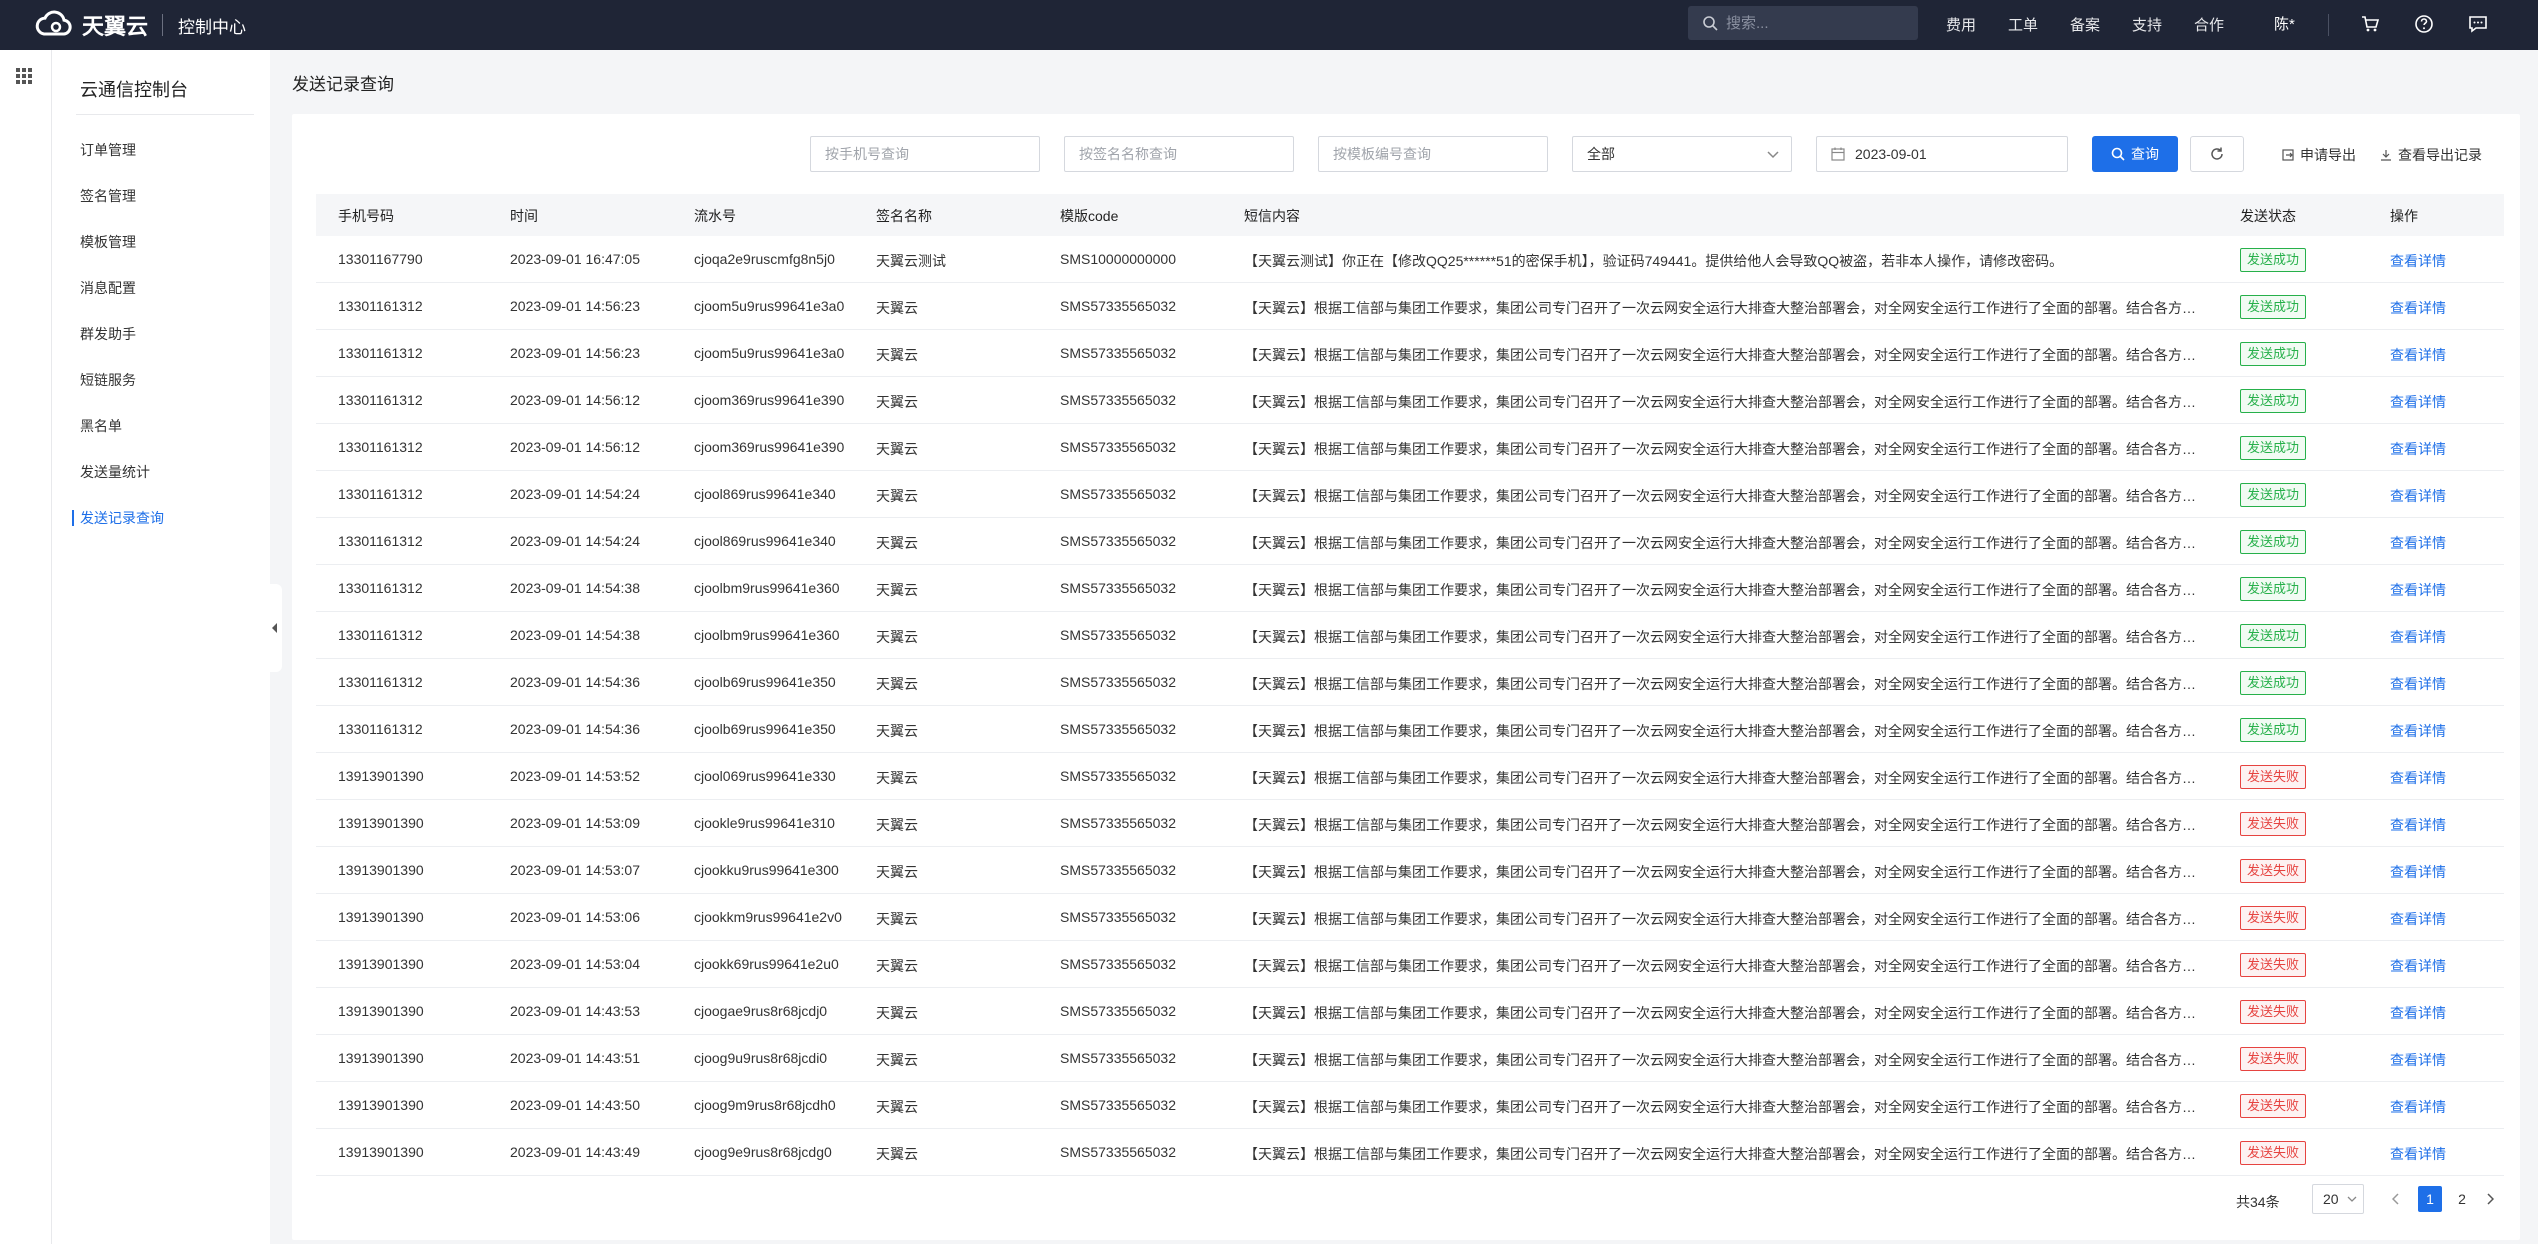  Describe the element at coordinates (2209, 24) in the screenshot. I see `nav-partner: 合作` at that location.